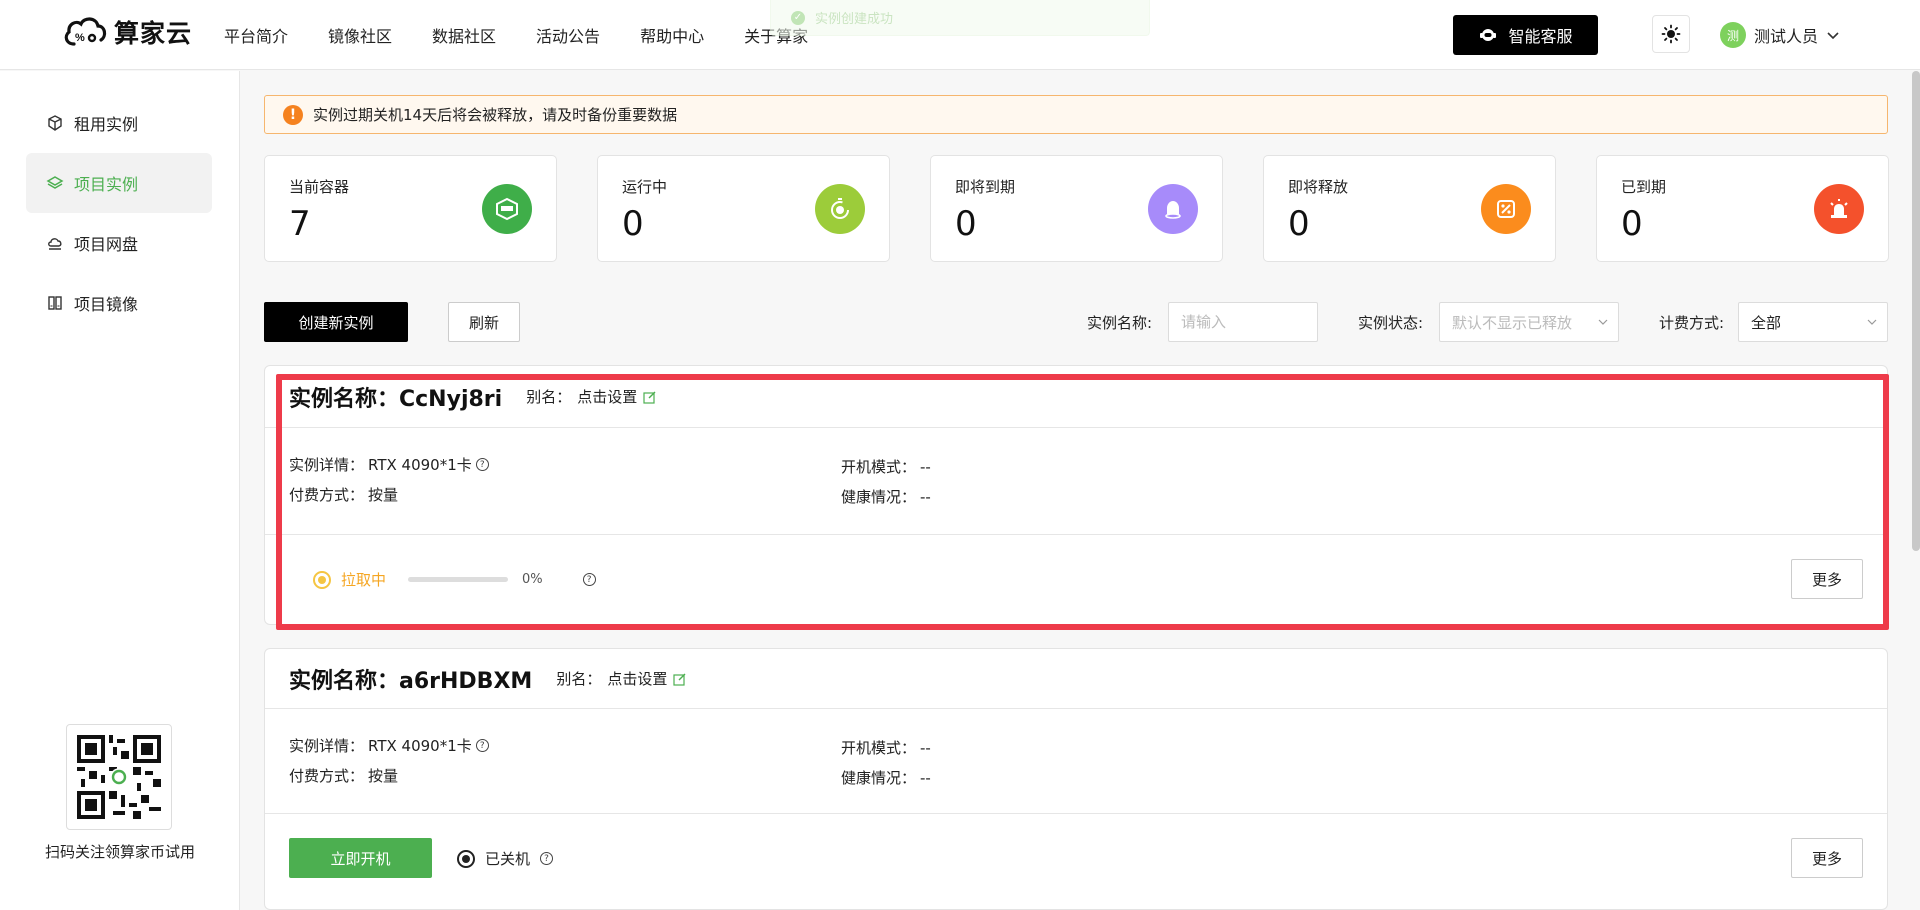 The image size is (1920, 910). Describe the element at coordinates (411, 681) in the screenshot. I see `instance-title: 实例名称：a6rHDBXM` at that location.